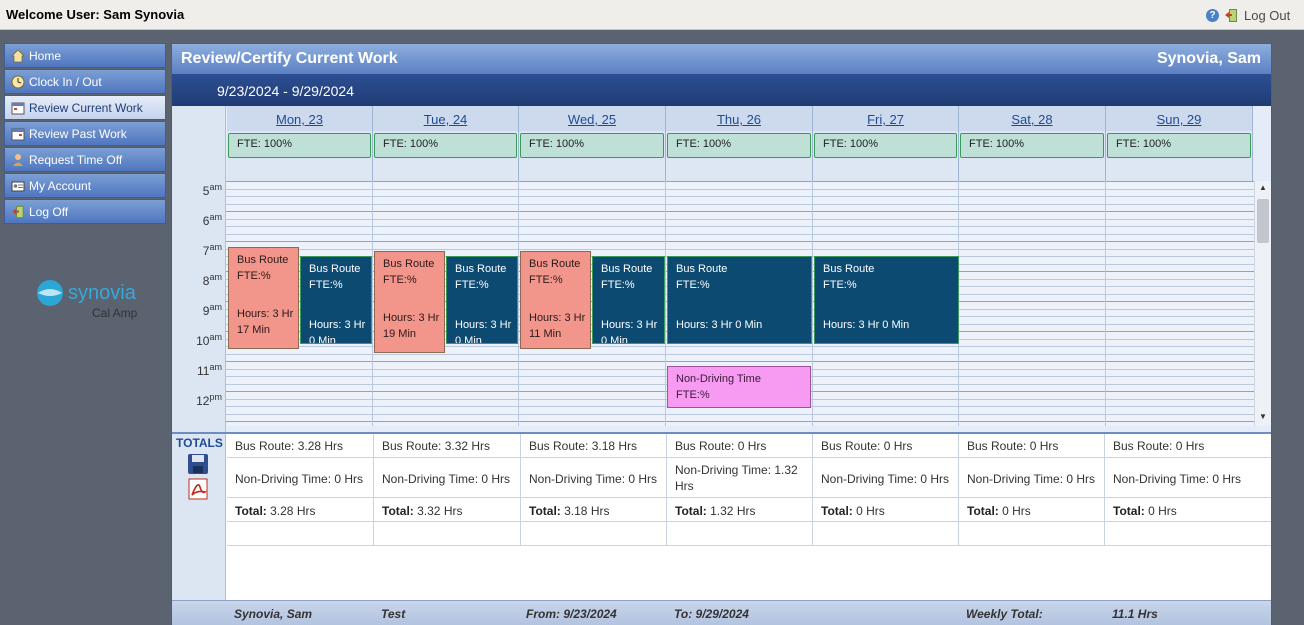  What do you see at coordinates (18, 160) in the screenshot?
I see `user-icon` at bounding box center [18, 160].